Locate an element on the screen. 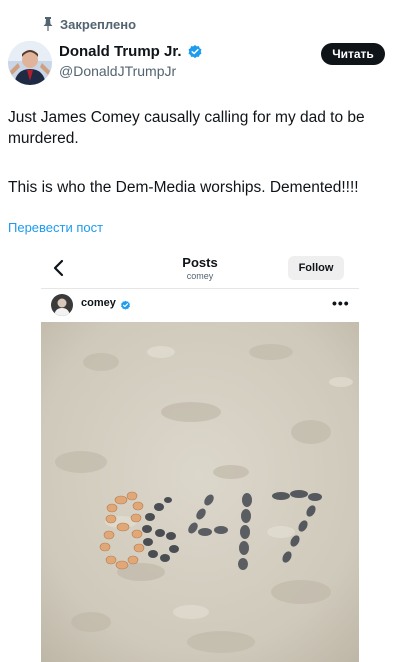 The image size is (400, 662). embedded-user-row: comey is located at coordinates (106, 303).